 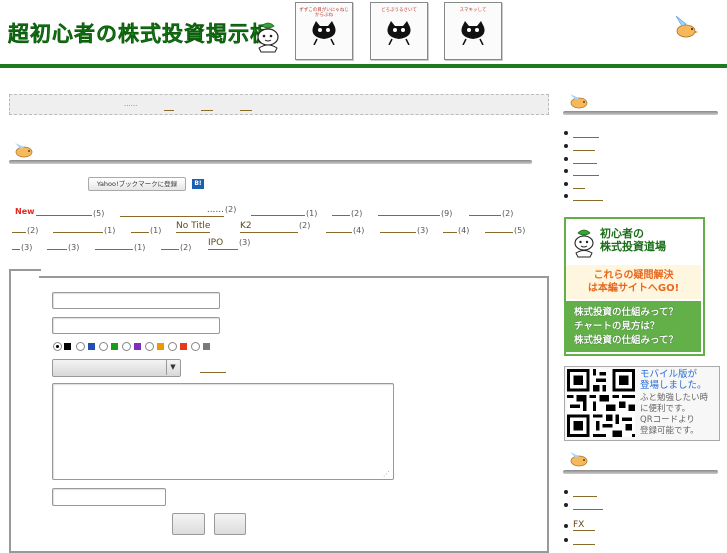 What do you see at coordinates (673, 380) in the screenshot?
I see `mobile-title: モバイル版が 登場しました。` at bounding box center [673, 380].